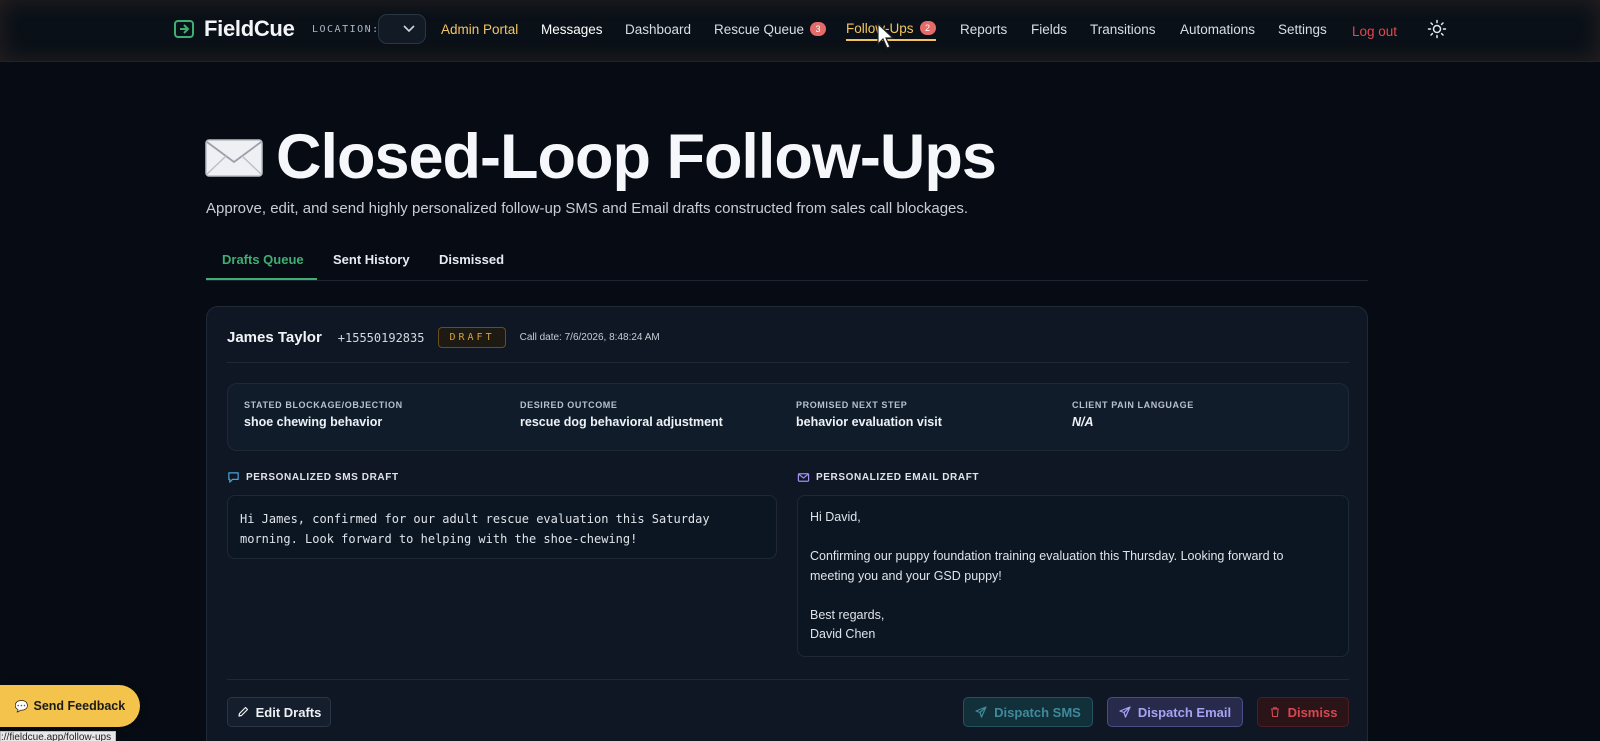 The width and height of the screenshot is (1600, 741). Describe the element at coordinates (313, 422) in the screenshot. I see `summary-value: shoe chewing behavior` at that location.